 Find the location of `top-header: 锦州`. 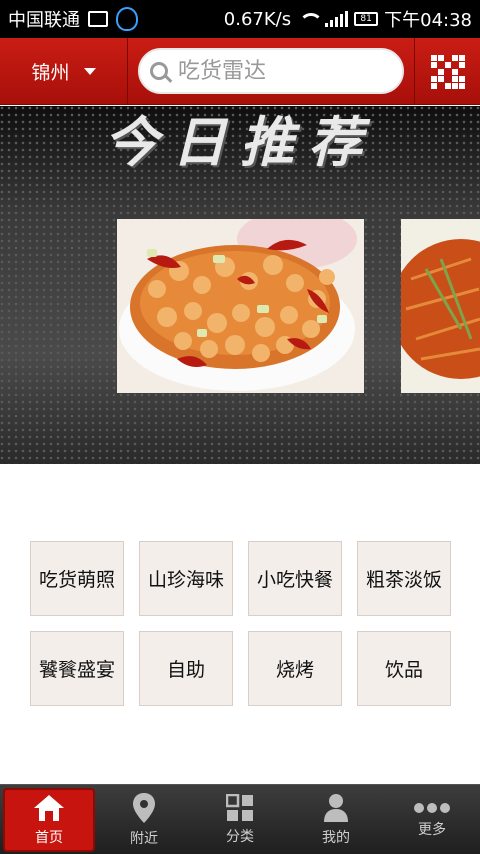

top-header: 锦州 is located at coordinates (240, 71).